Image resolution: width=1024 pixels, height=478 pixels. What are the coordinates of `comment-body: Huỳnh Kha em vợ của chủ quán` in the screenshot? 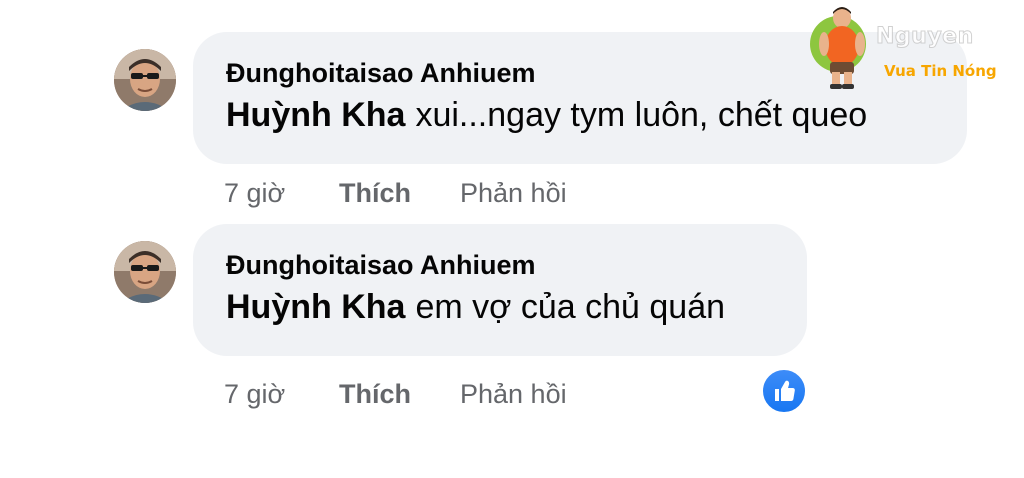 It's located at (504, 307).